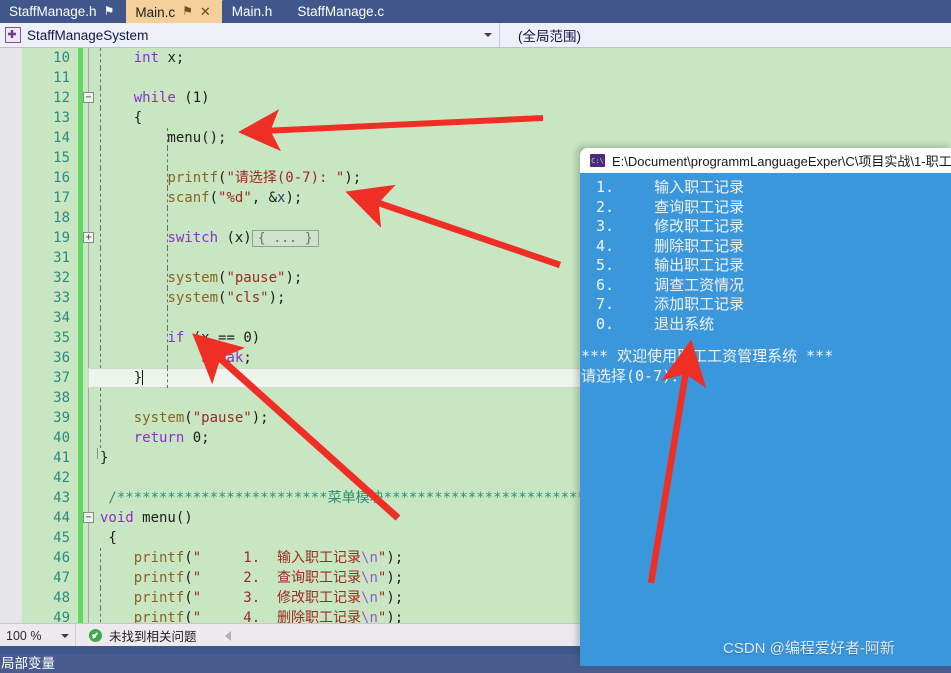 The height and width of the screenshot is (673, 951). Describe the element at coordinates (765, 286) in the screenshot. I see `console-menu-item: 6. 调查工资情况` at that location.